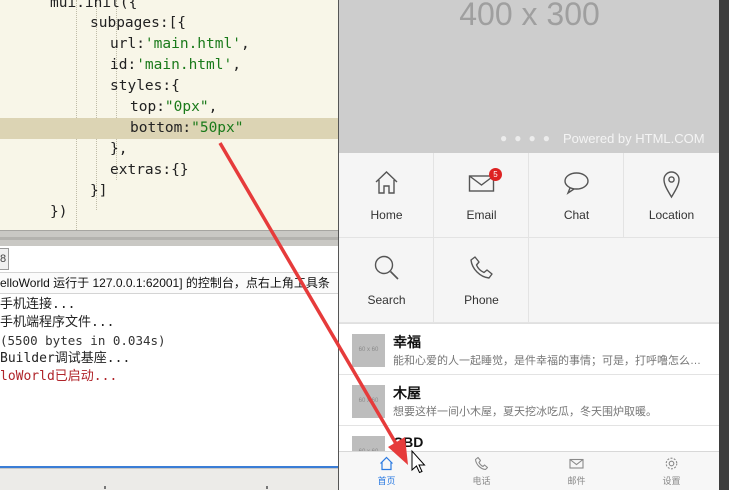  Describe the element at coordinates (407, 393) in the screenshot. I see `list-item-title: 木屋` at that location.